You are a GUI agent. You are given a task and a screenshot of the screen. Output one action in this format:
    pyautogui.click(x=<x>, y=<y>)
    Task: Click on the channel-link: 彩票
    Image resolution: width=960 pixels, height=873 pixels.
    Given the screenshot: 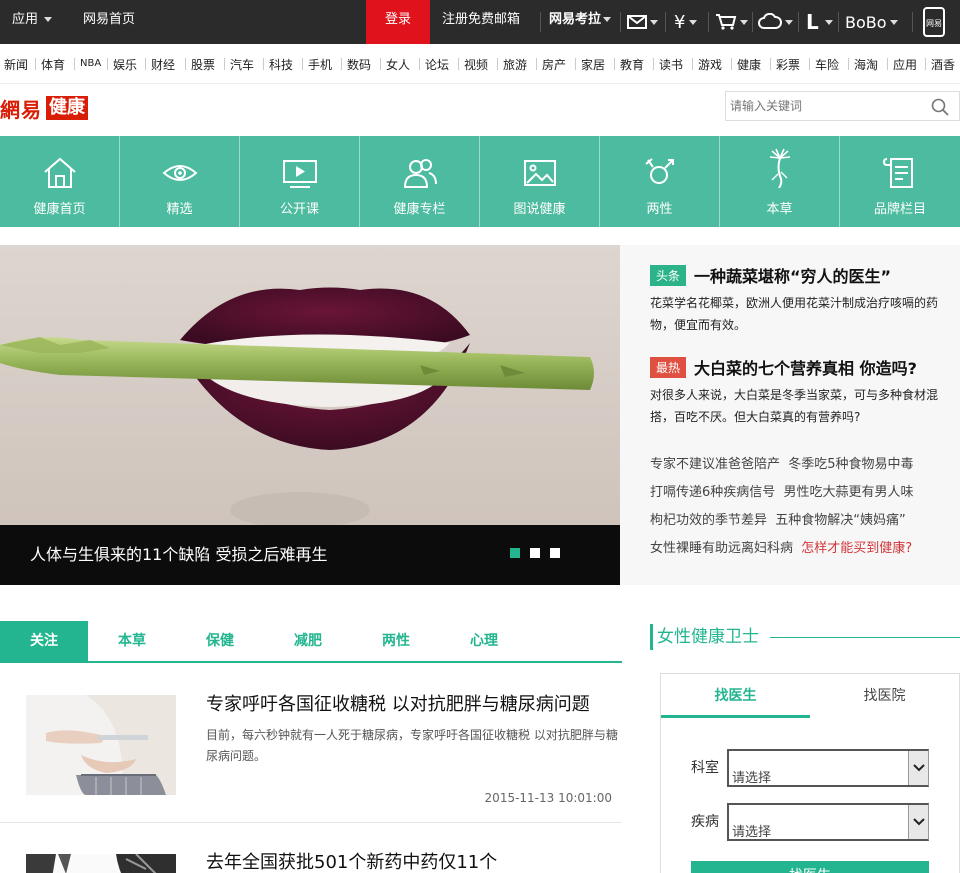 What is the action you would take?
    pyautogui.click(x=788, y=64)
    